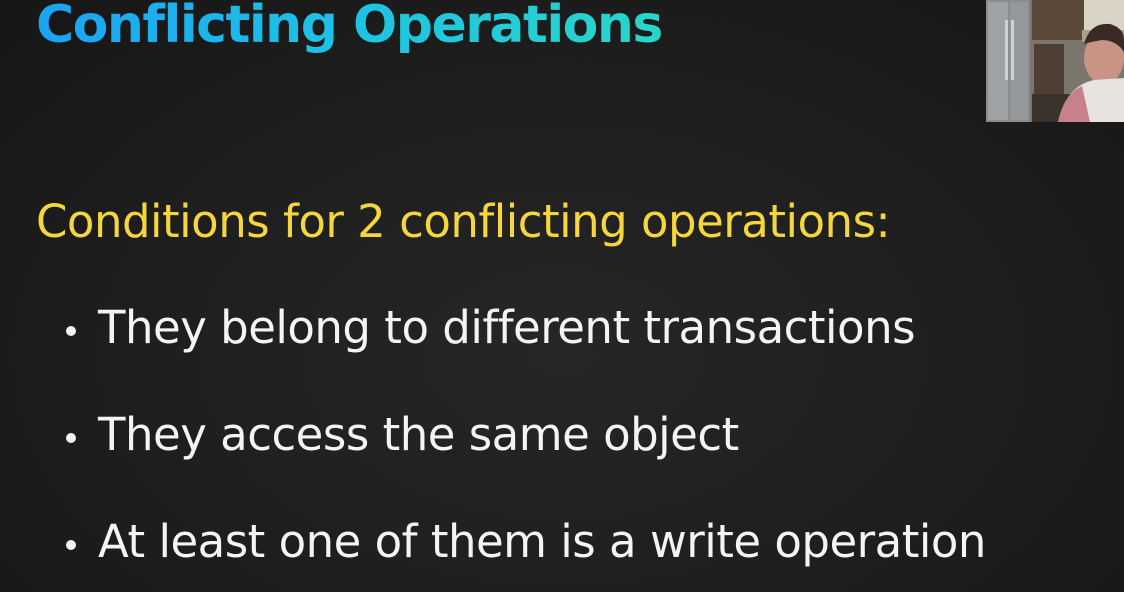 The height and width of the screenshot is (592, 1124). Describe the element at coordinates (507, 327) in the screenshot. I see `bullet-text: They belong to different transactions` at that location.